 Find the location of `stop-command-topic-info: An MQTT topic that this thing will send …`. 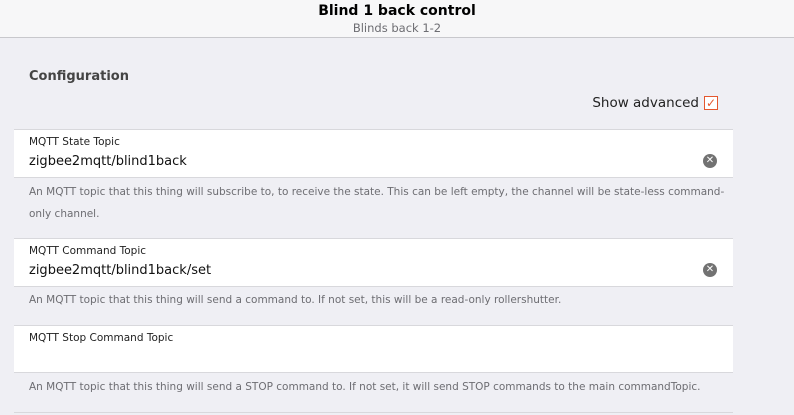

stop-command-topic-info: An MQTT topic that this thing will send … is located at coordinates (365, 387).